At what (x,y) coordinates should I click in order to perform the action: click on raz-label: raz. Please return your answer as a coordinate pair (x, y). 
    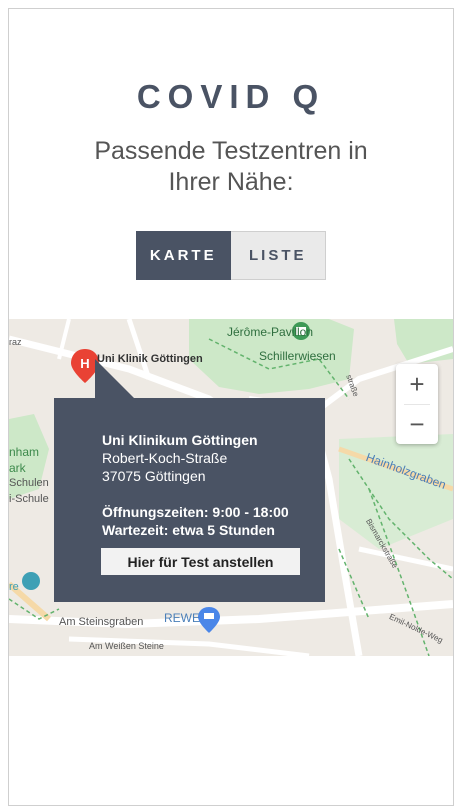
    Looking at the image, I should click on (15, 342).